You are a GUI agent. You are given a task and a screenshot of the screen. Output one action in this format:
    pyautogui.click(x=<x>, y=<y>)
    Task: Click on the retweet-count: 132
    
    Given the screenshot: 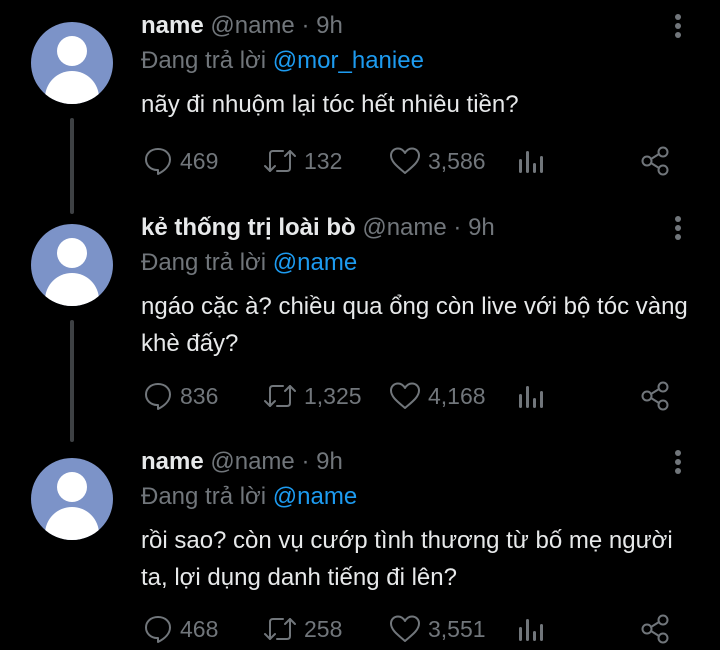 What is the action you would take?
    pyautogui.click(x=323, y=161)
    